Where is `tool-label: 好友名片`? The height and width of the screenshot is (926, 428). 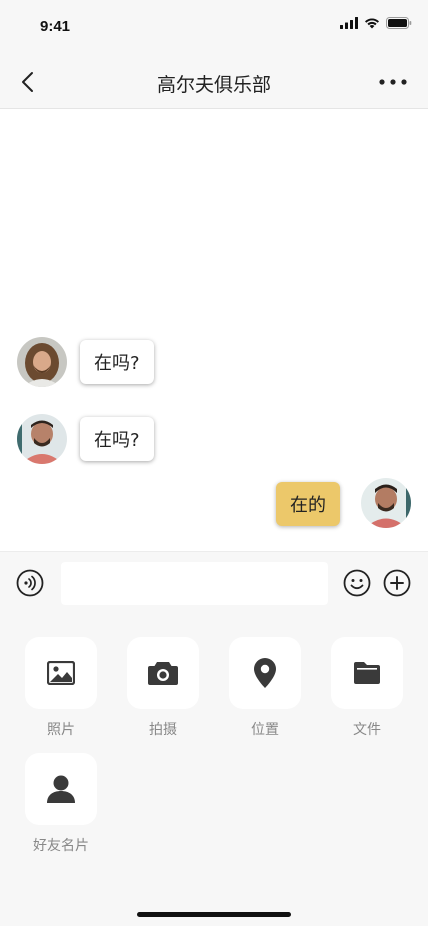 tool-label: 好友名片 is located at coordinates (61, 846).